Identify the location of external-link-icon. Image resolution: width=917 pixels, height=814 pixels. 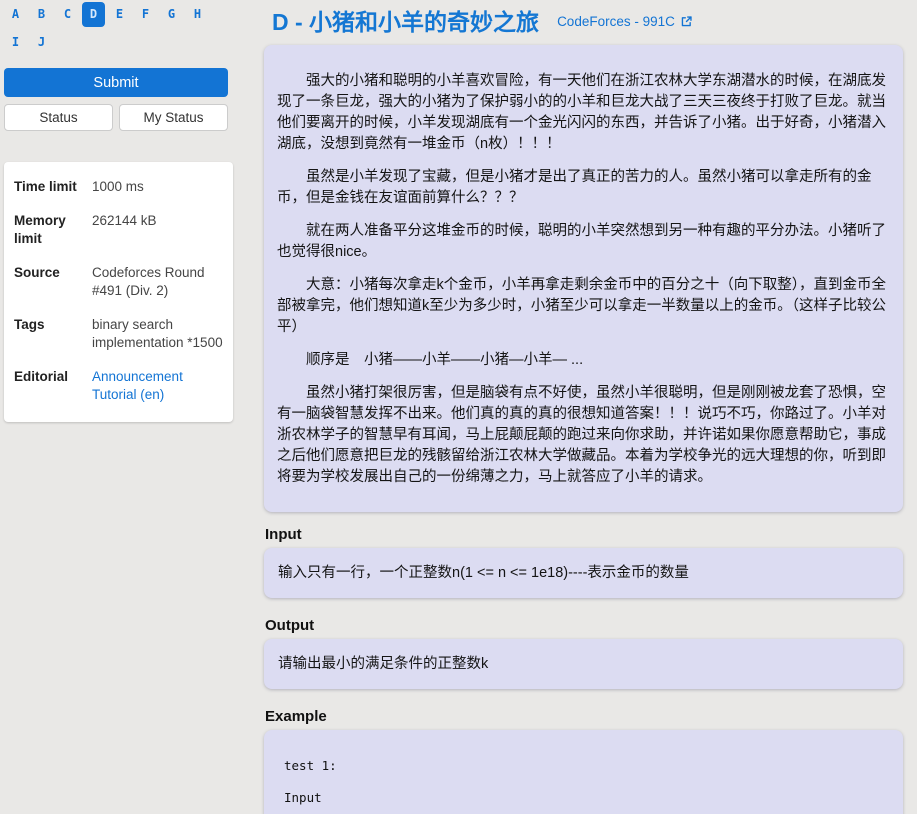
(686, 21).